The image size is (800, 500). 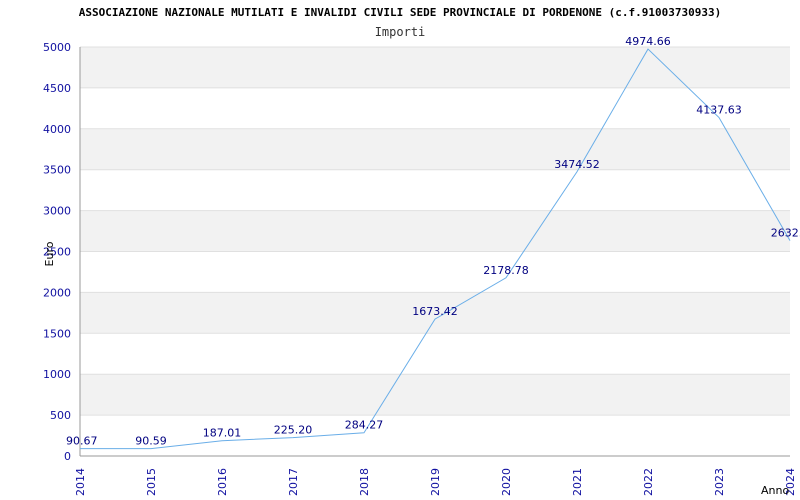 I want to click on data-label: 90.67, so click(x=82, y=441).